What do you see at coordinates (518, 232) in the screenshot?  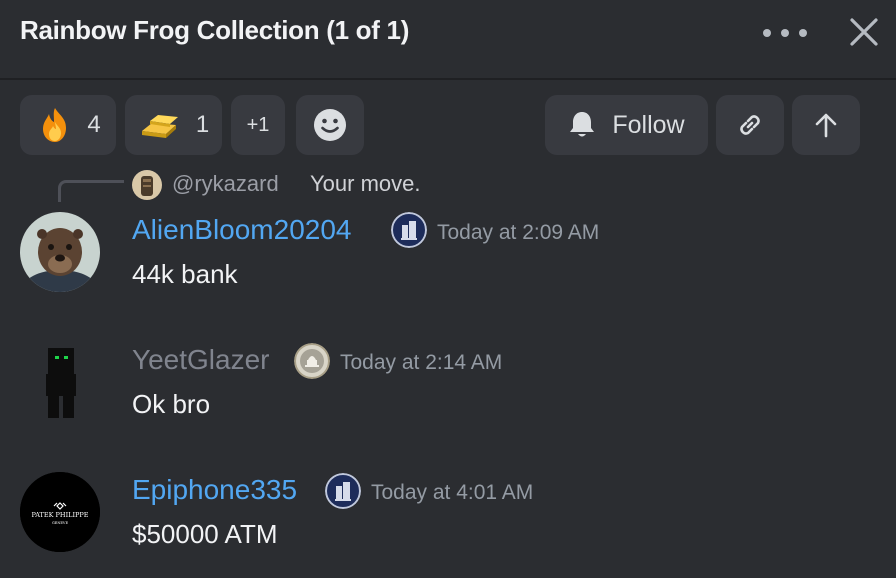 I see `message-timestamp: Today at 2:09 AM` at bounding box center [518, 232].